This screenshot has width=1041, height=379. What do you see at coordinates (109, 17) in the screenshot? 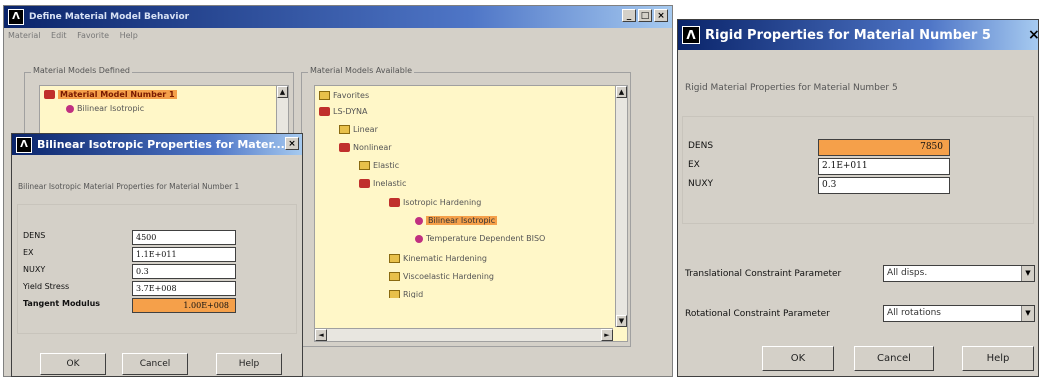
I see `define-material-title: Define Material Model Behavior` at bounding box center [109, 17].